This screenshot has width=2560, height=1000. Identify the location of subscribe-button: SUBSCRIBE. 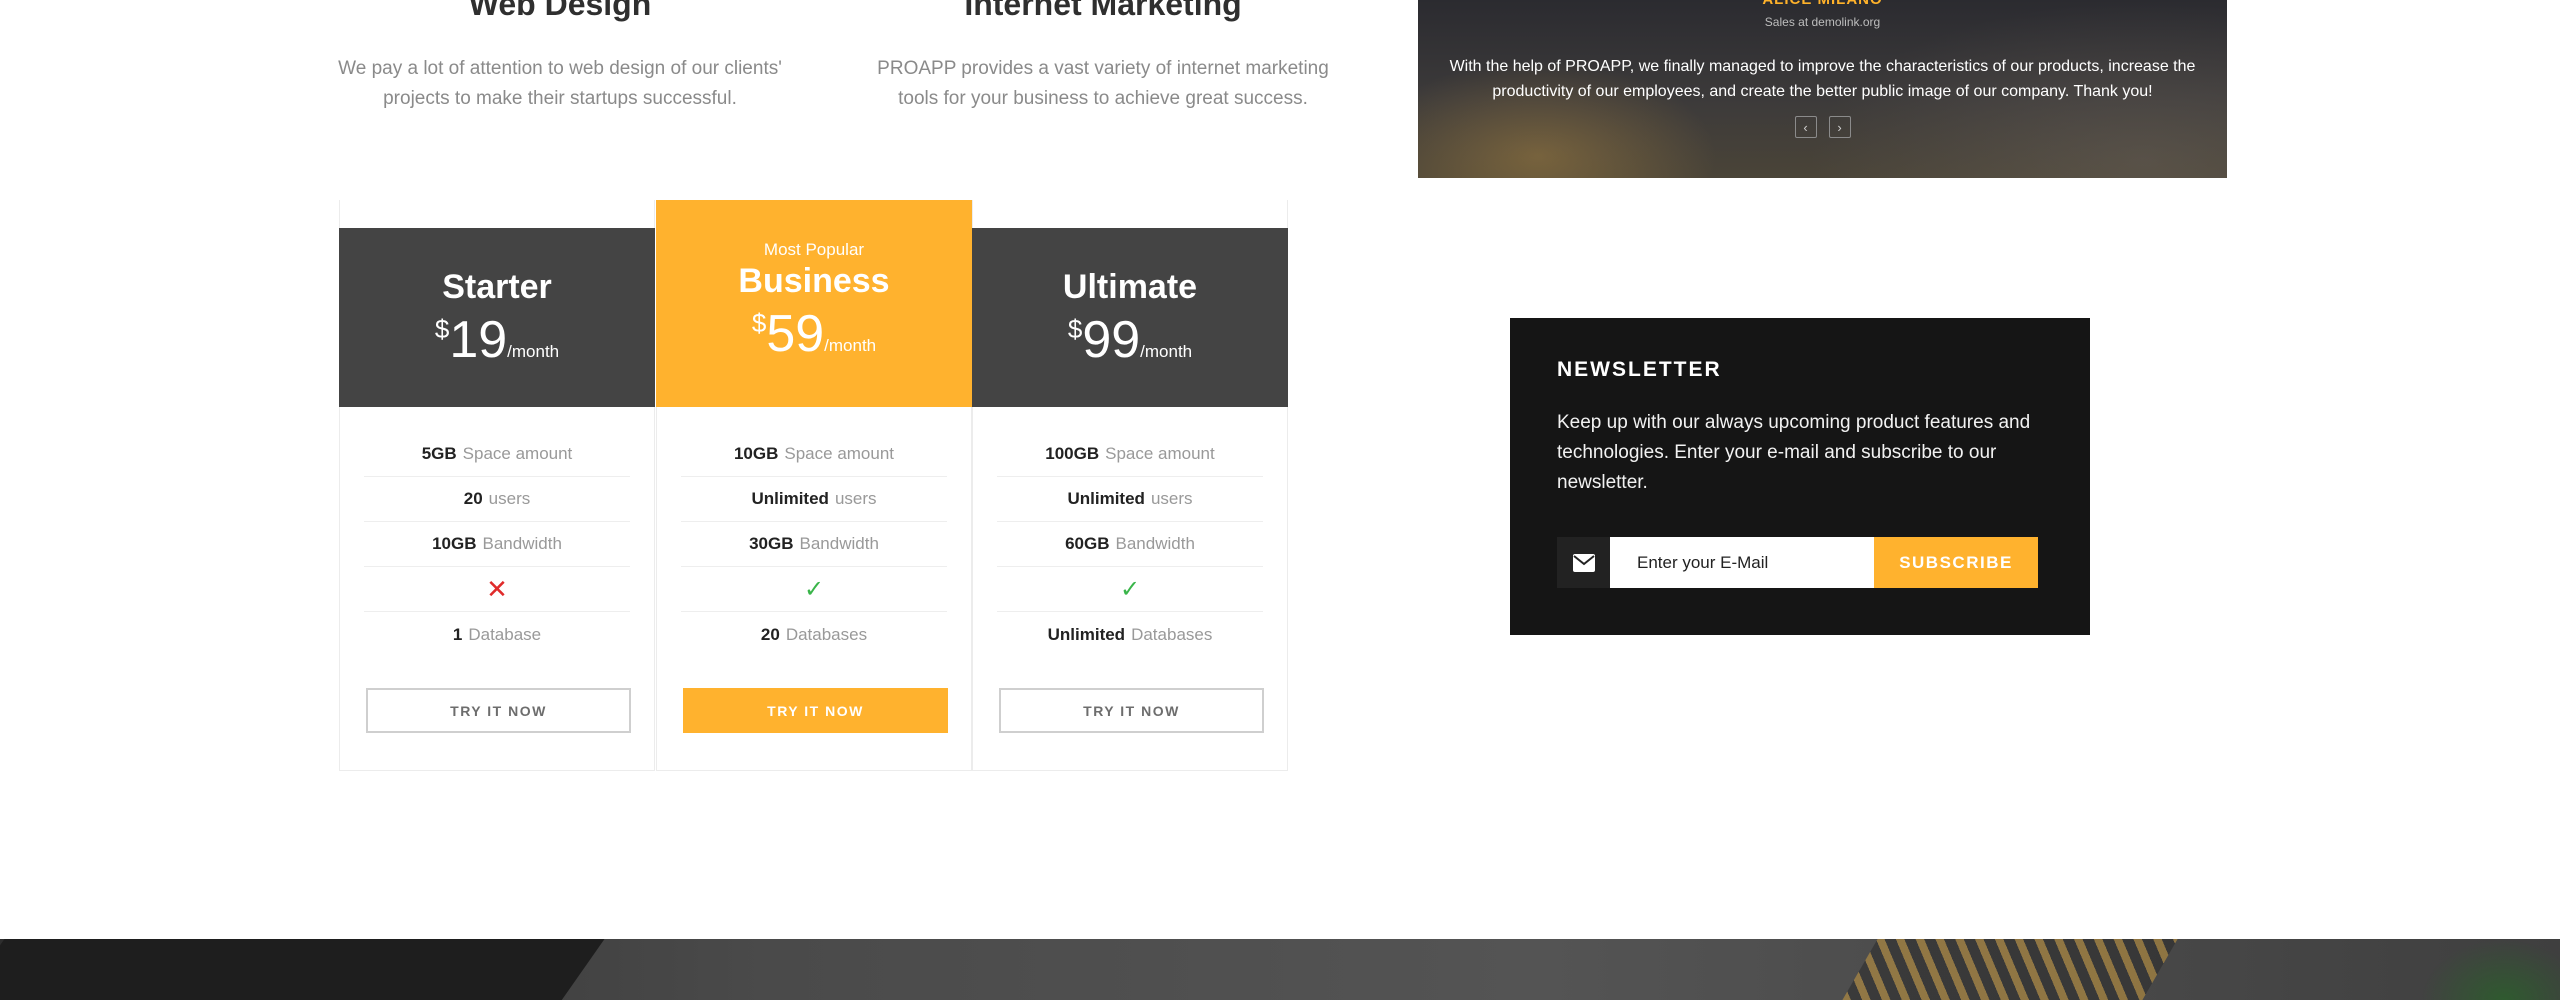
(1956, 562).